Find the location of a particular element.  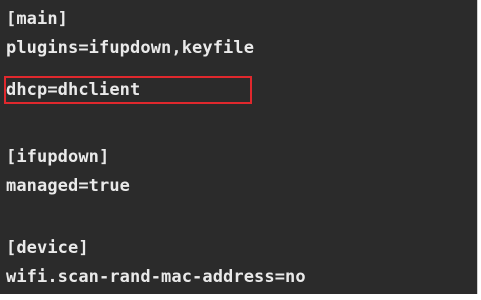

config-line-wifi-scan: wifi.scan-rand-mac-address=no is located at coordinates (156, 277).